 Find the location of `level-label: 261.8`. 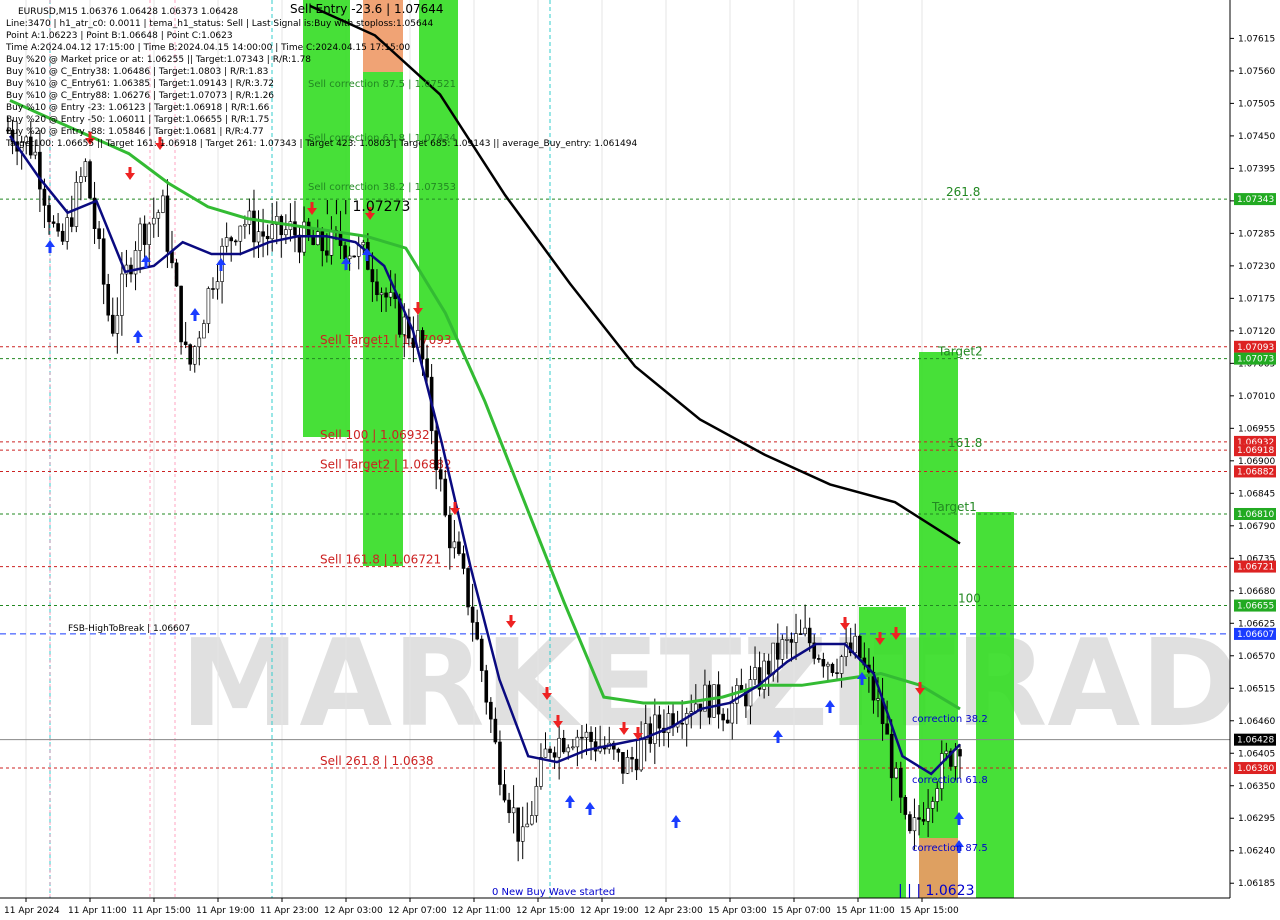

level-label: 261.8 is located at coordinates (963, 192).